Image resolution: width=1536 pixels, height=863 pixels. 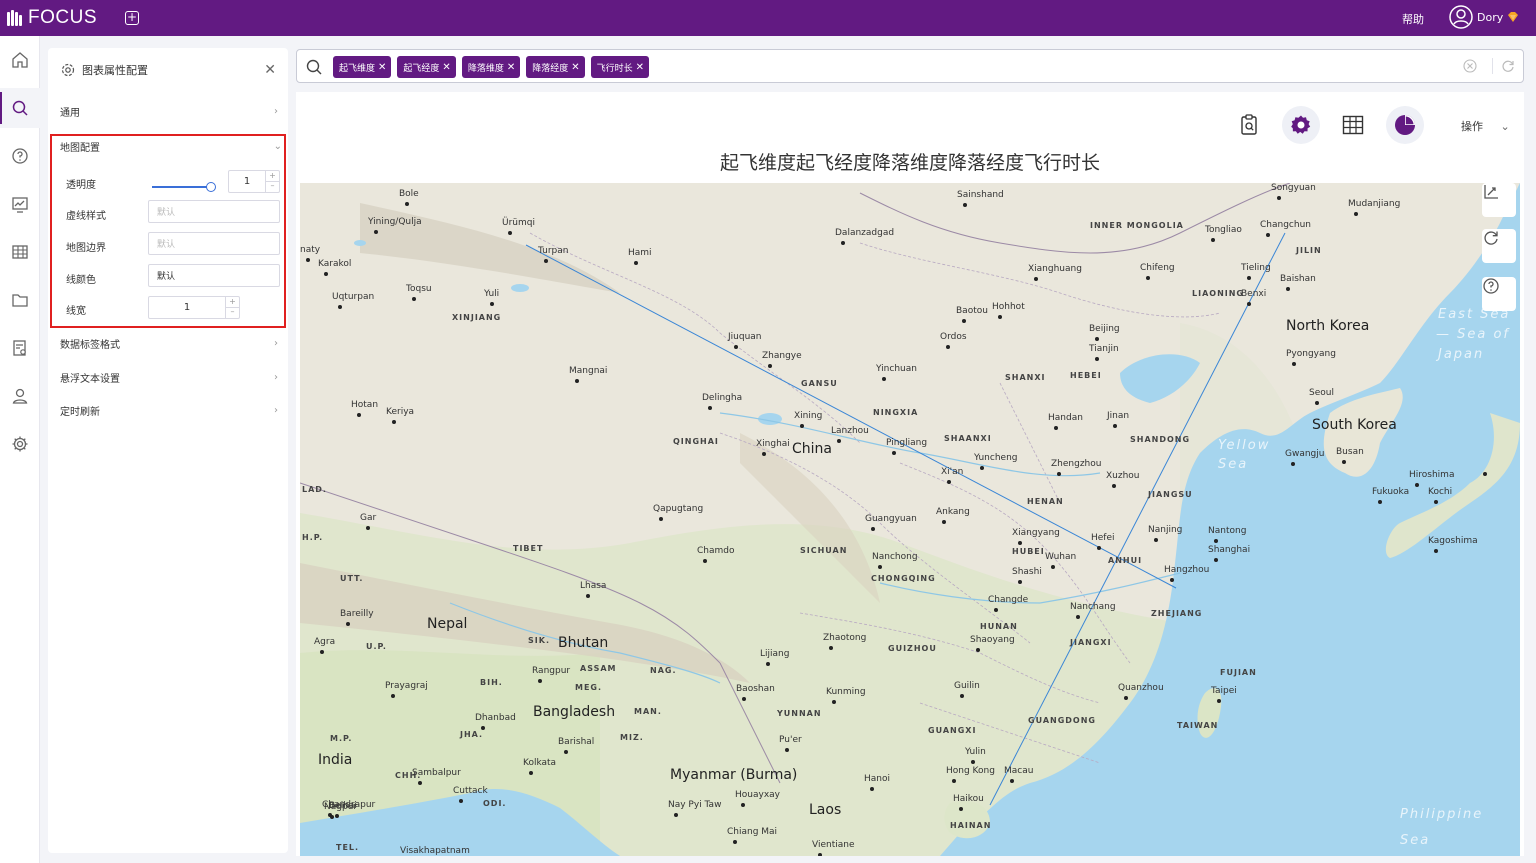 I want to click on nav-table, so click(x=20, y=252).